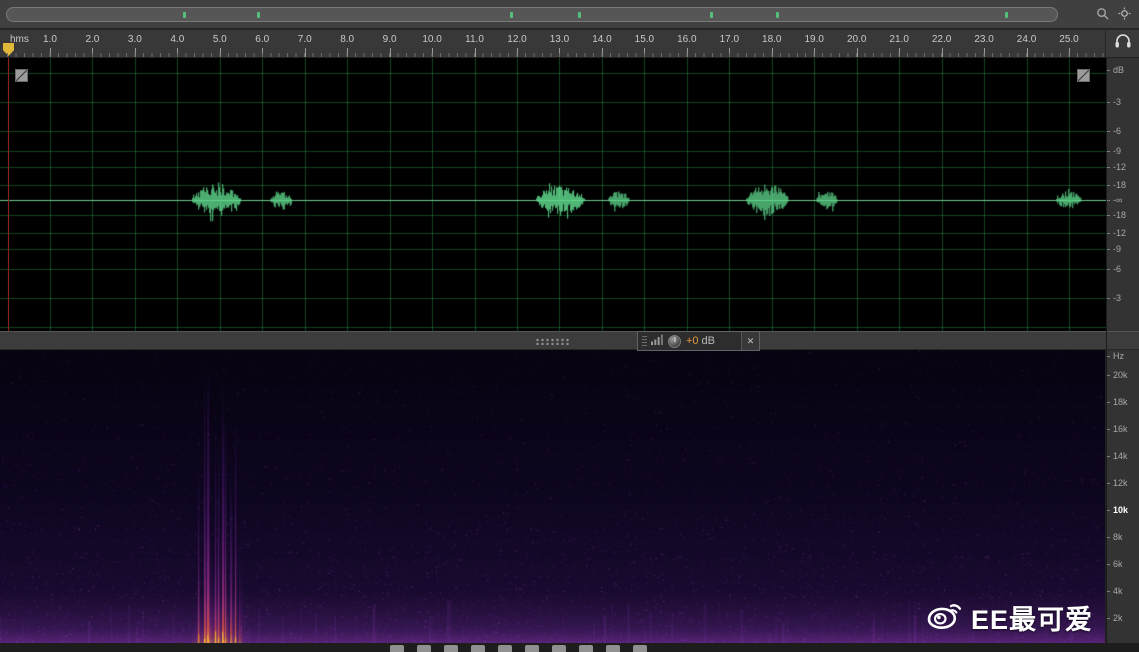 This screenshot has width=1139, height=652. What do you see at coordinates (814, 39) in the screenshot?
I see `timeline-tick-label: 19.0` at bounding box center [814, 39].